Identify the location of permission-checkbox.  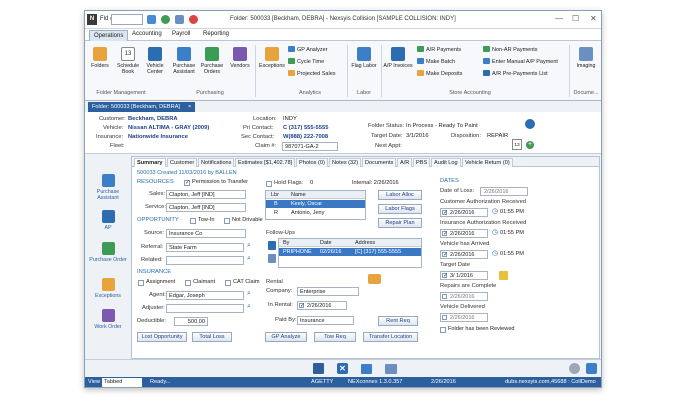
(187, 182).